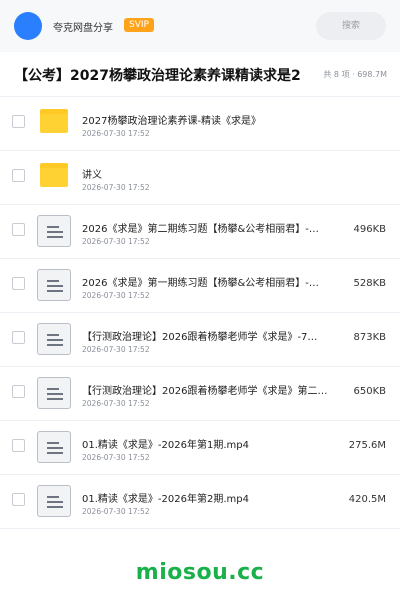 The width and height of the screenshot is (400, 600). Describe the element at coordinates (211, 497) in the screenshot. I see `file-name: 01.精读《求是》-2026年第2期.mp4` at that location.